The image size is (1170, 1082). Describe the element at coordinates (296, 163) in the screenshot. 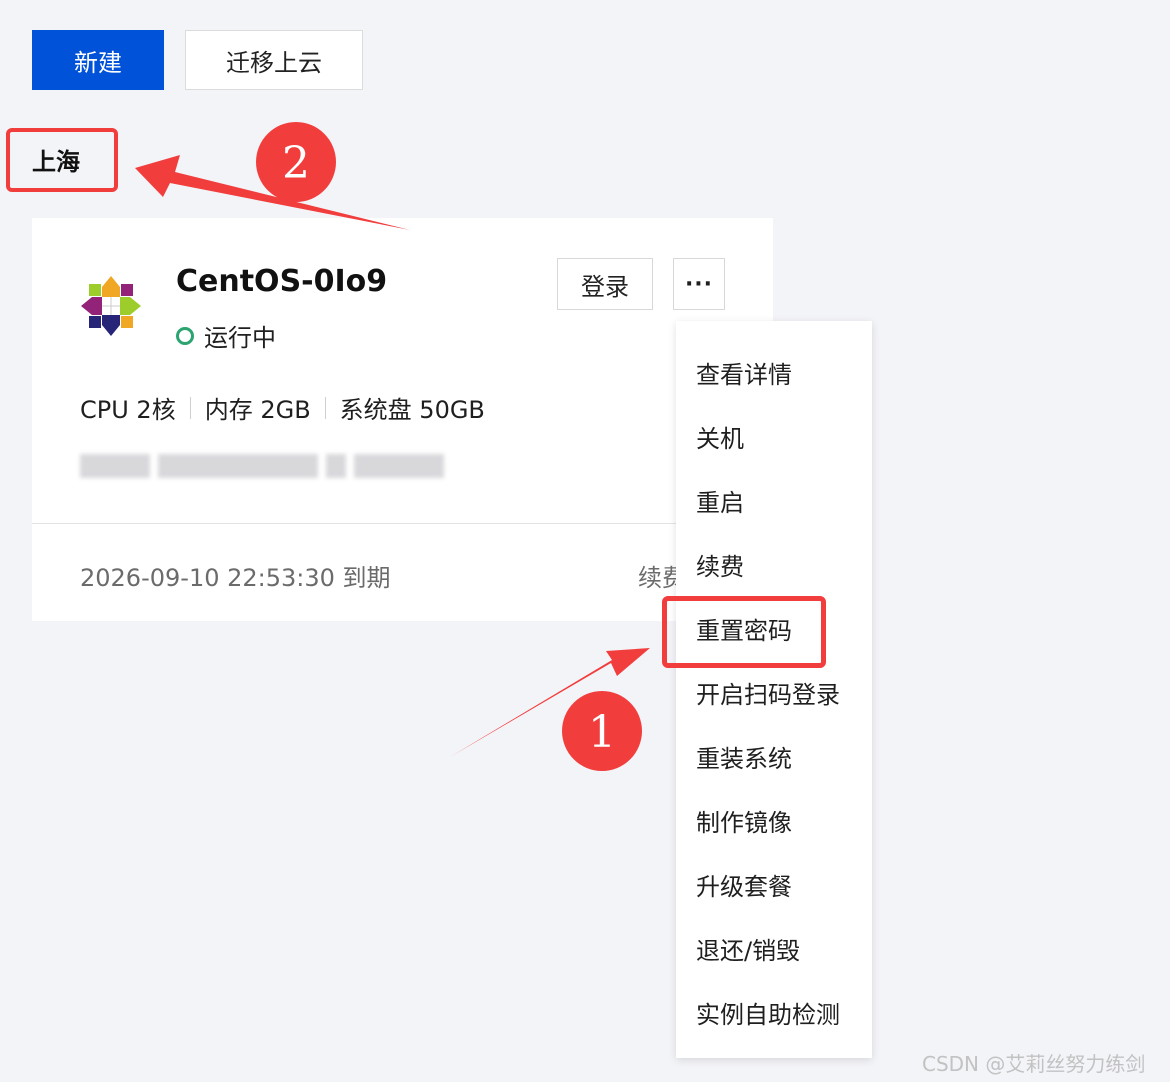

I see `step-2-label: 2` at that location.